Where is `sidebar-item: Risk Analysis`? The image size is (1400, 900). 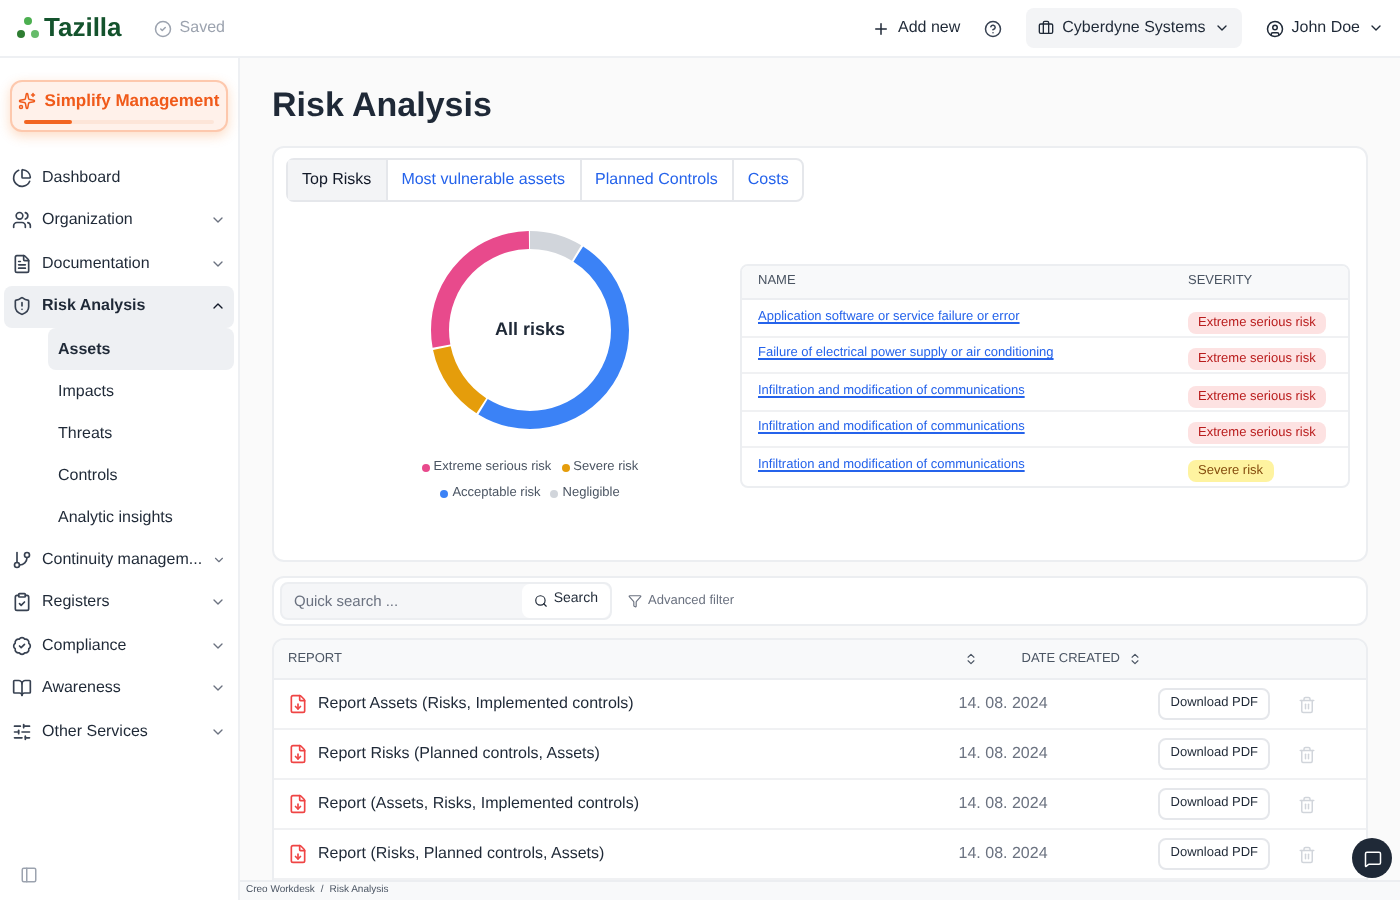 sidebar-item: Risk Analysis is located at coordinates (119, 306).